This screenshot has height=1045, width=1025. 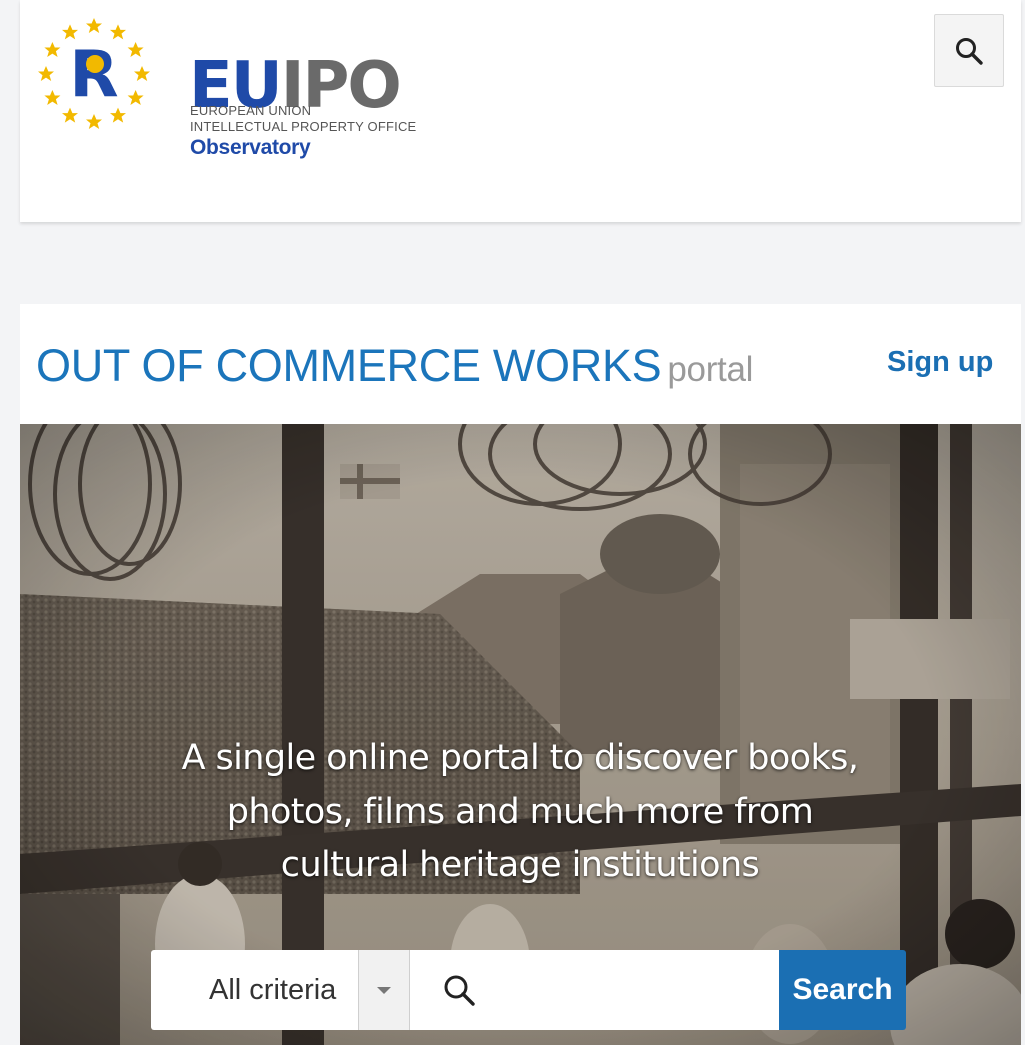 I want to click on eu-stars-emblem-icon: R, so click(x=94, y=73).